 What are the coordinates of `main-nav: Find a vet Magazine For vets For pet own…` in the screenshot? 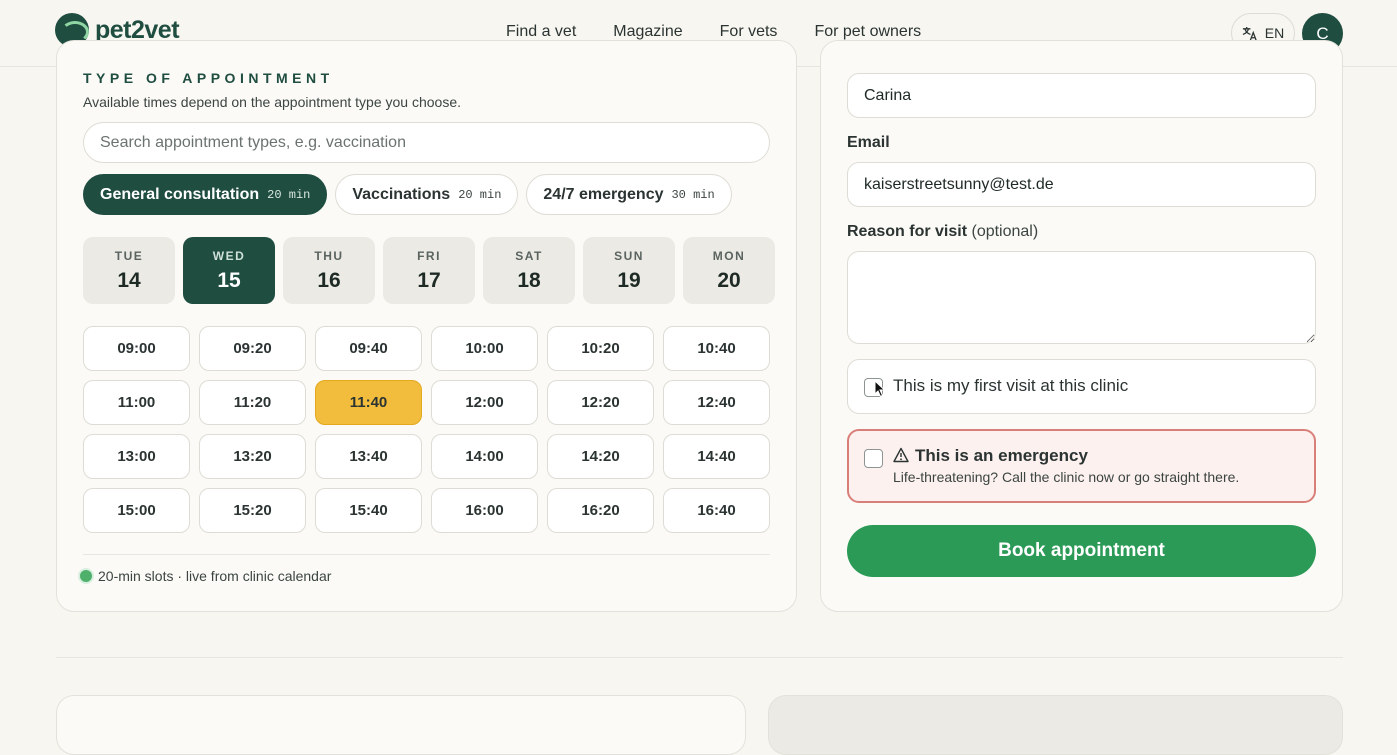 It's located at (713, 32).